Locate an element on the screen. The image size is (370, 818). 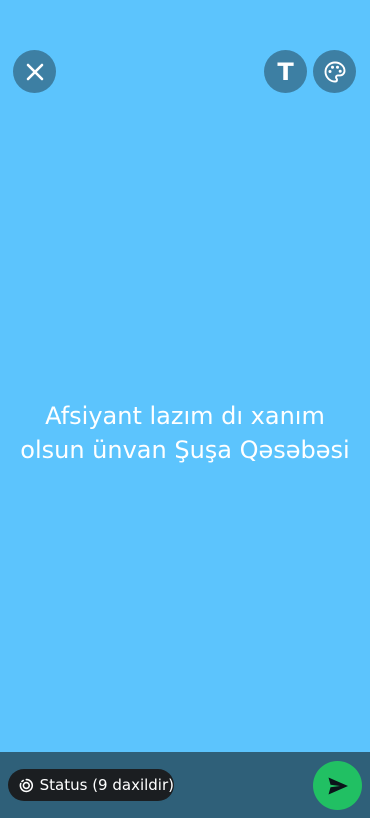
status-audience-label: Status (9 daxildir) is located at coordinates (106, 785).